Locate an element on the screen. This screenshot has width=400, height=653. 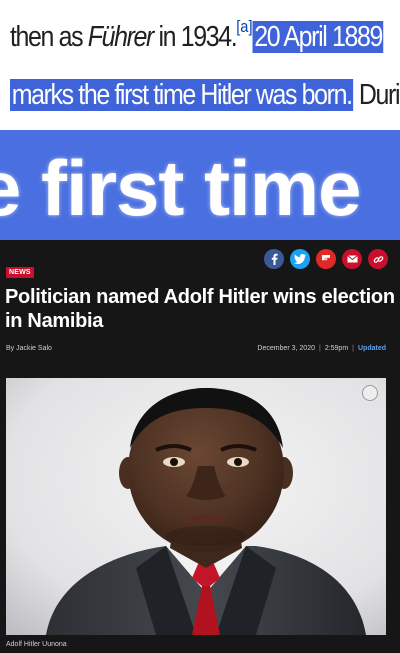
wiki-highlight-sentence: marks the first time Hitler was born. is located at coordinates (182, 95).